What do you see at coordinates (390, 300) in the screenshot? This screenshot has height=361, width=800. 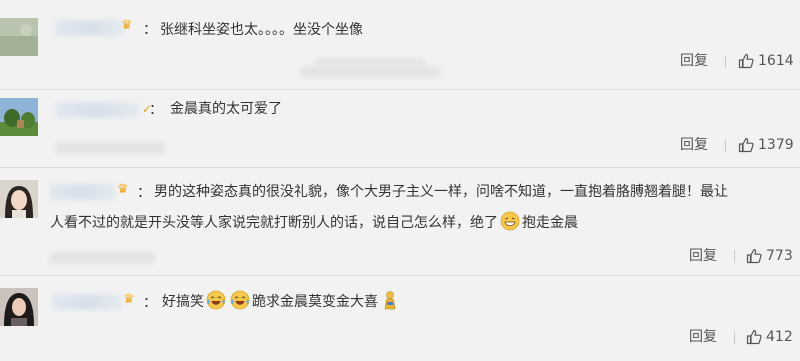 I see `golden-figure-emoji-icon` at bounding box center [390, 300].